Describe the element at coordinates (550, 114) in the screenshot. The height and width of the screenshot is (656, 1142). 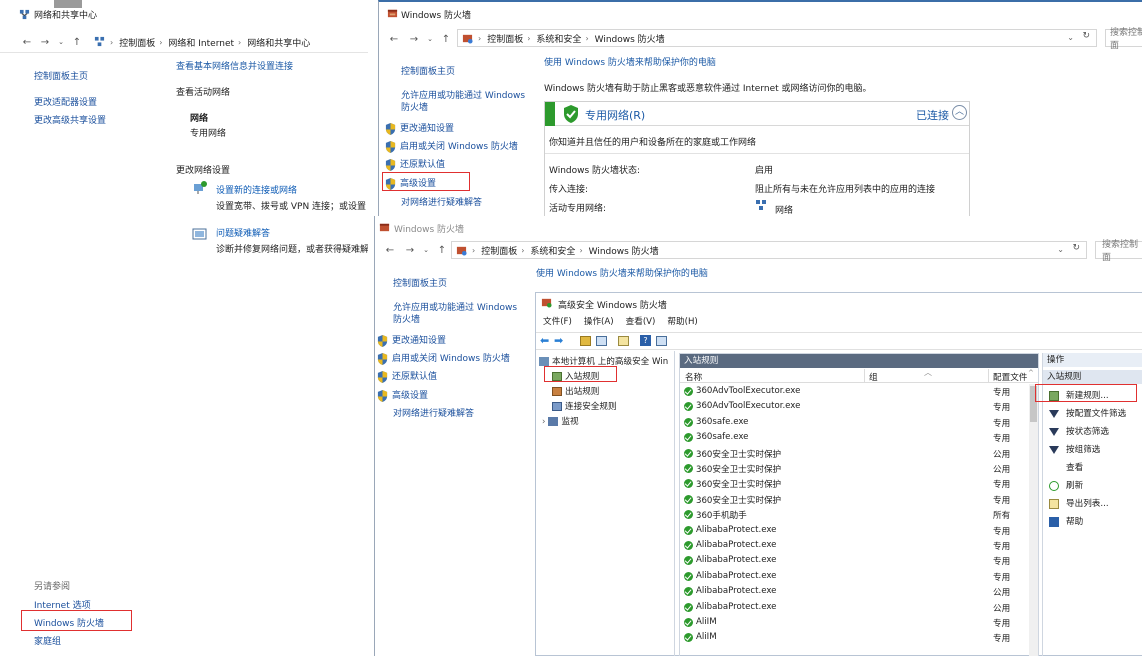
I see `status-stripe` at that location.